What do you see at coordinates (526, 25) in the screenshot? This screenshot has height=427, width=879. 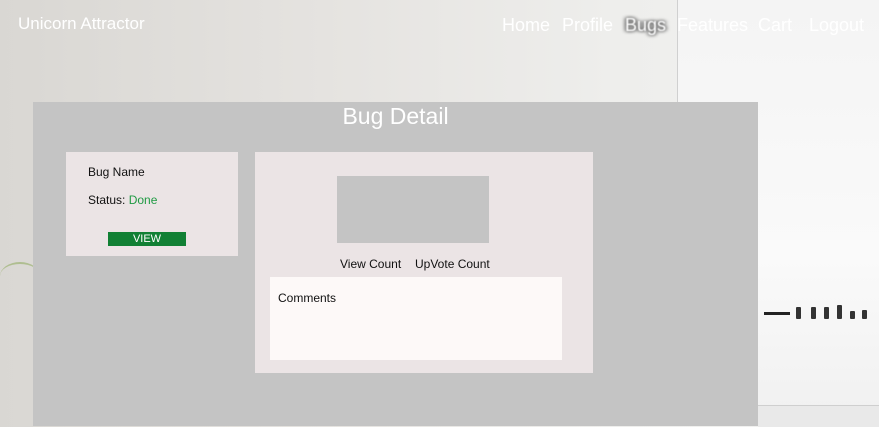 I see `nav-home: Home` at bounding box center [526, 25].